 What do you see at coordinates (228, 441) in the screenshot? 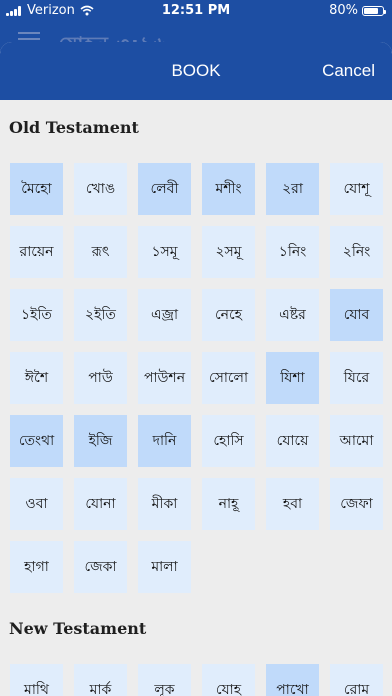
I see `old-testament-book-tile: হোসি` at bounding box center [228, 441].